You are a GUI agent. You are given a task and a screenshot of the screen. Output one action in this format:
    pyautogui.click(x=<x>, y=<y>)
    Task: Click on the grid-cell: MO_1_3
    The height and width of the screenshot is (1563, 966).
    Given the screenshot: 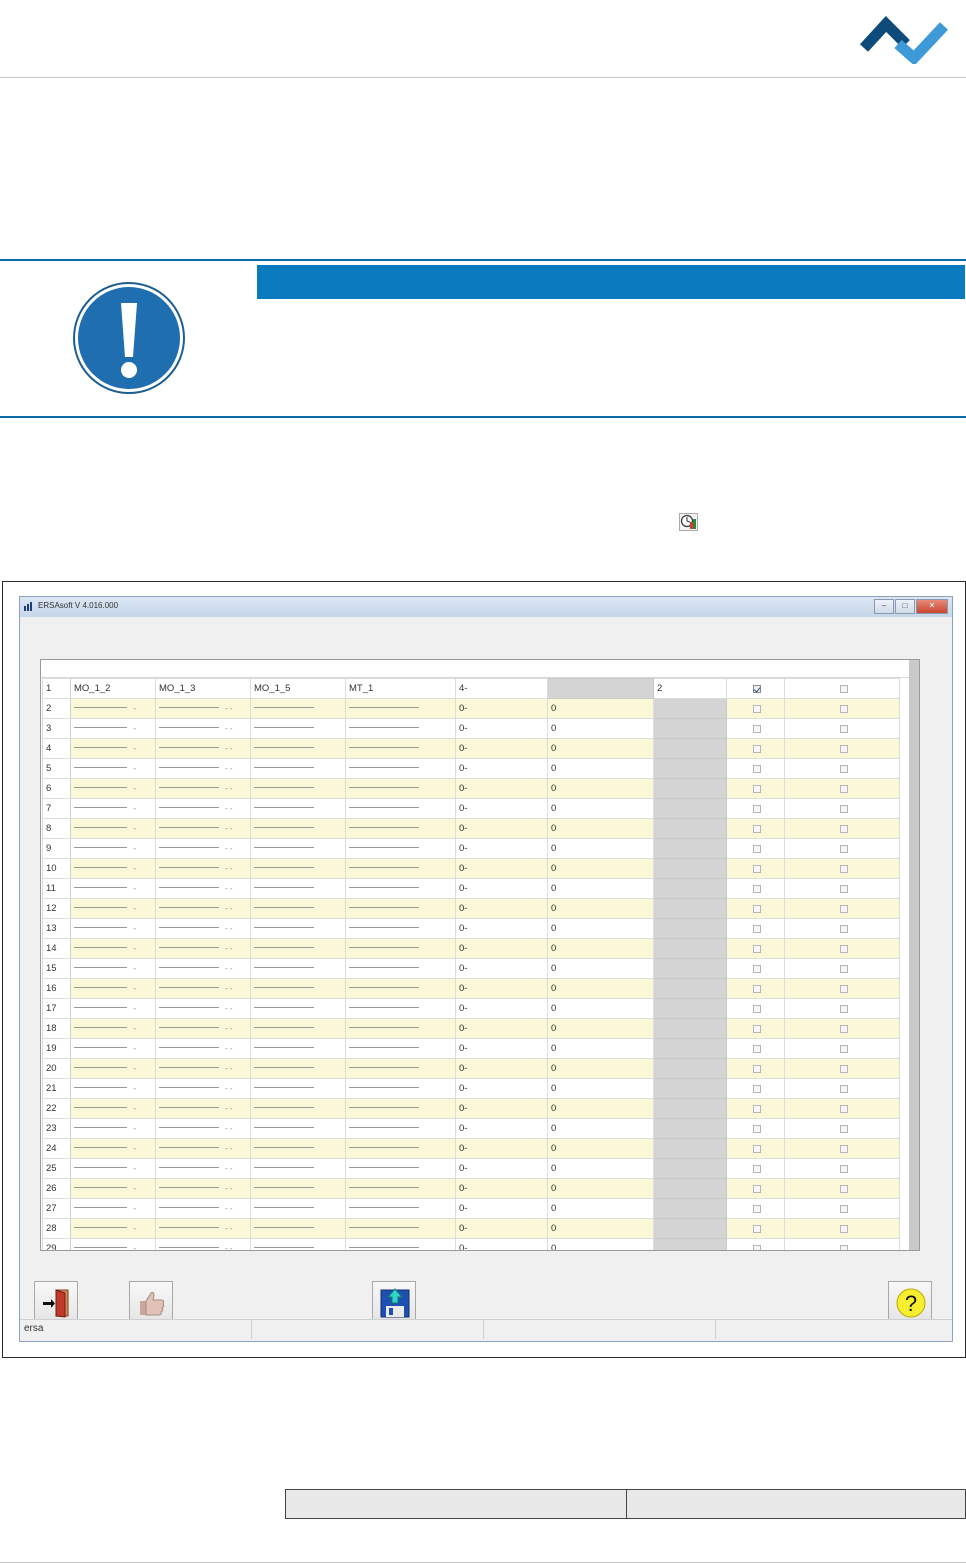 What is the action you would take?
    pyautogui.click(x=203, y=688)
    